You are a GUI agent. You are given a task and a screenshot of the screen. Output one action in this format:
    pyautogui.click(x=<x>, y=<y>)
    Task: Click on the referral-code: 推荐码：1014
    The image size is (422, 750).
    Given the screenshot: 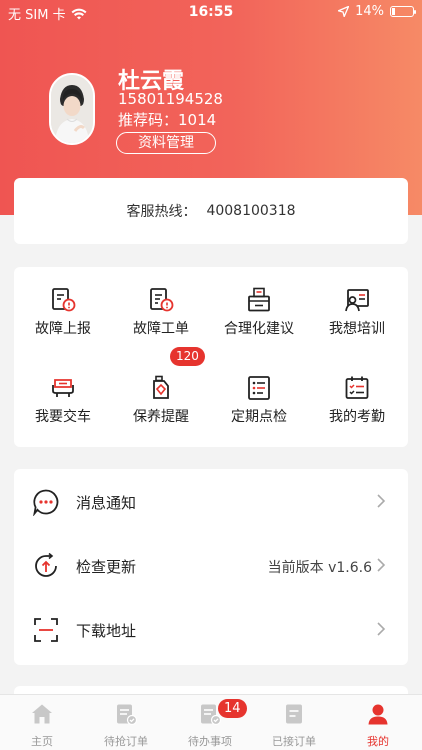 What is the action you would take?
    pyautogui.click(x=167, y=120)
    